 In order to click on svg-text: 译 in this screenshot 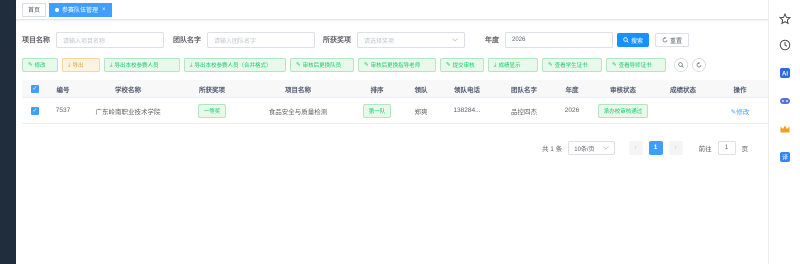, I will do `click(785, 158)`.